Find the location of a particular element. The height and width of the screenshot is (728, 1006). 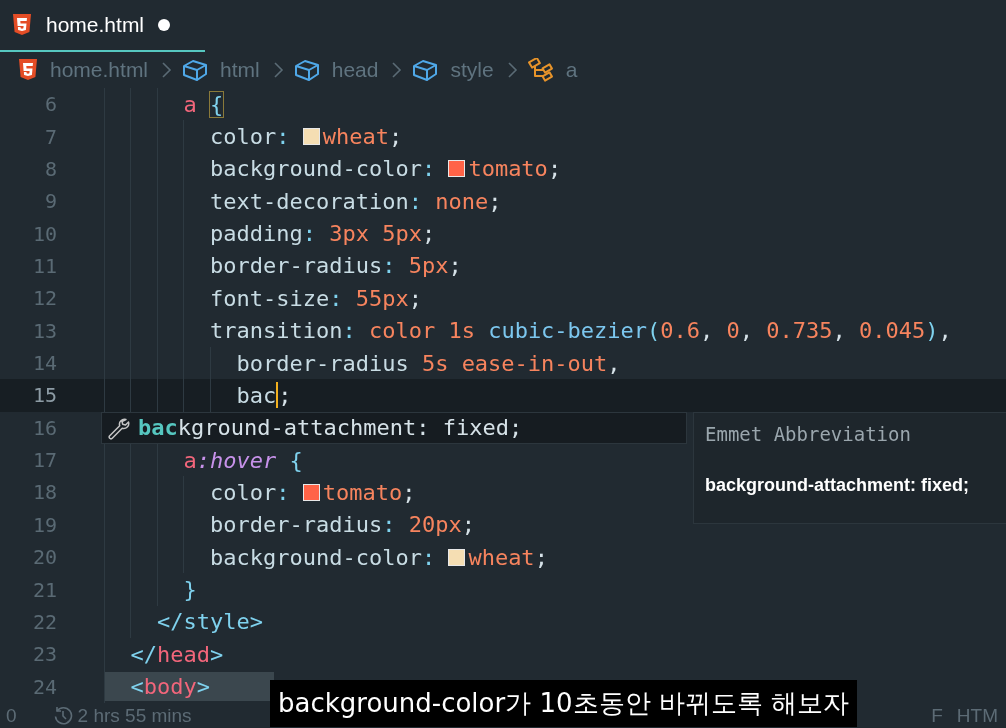

editor-tab: home.html is located at coordinates (102, 26).